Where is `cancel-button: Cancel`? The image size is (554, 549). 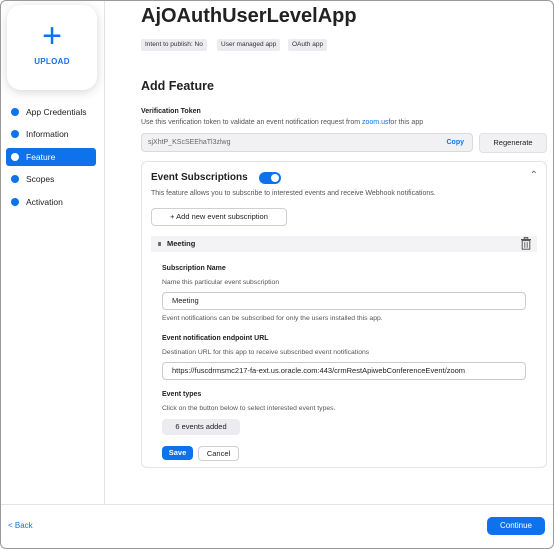 cancel-button: Cancel is located at coordinates (218, 453).